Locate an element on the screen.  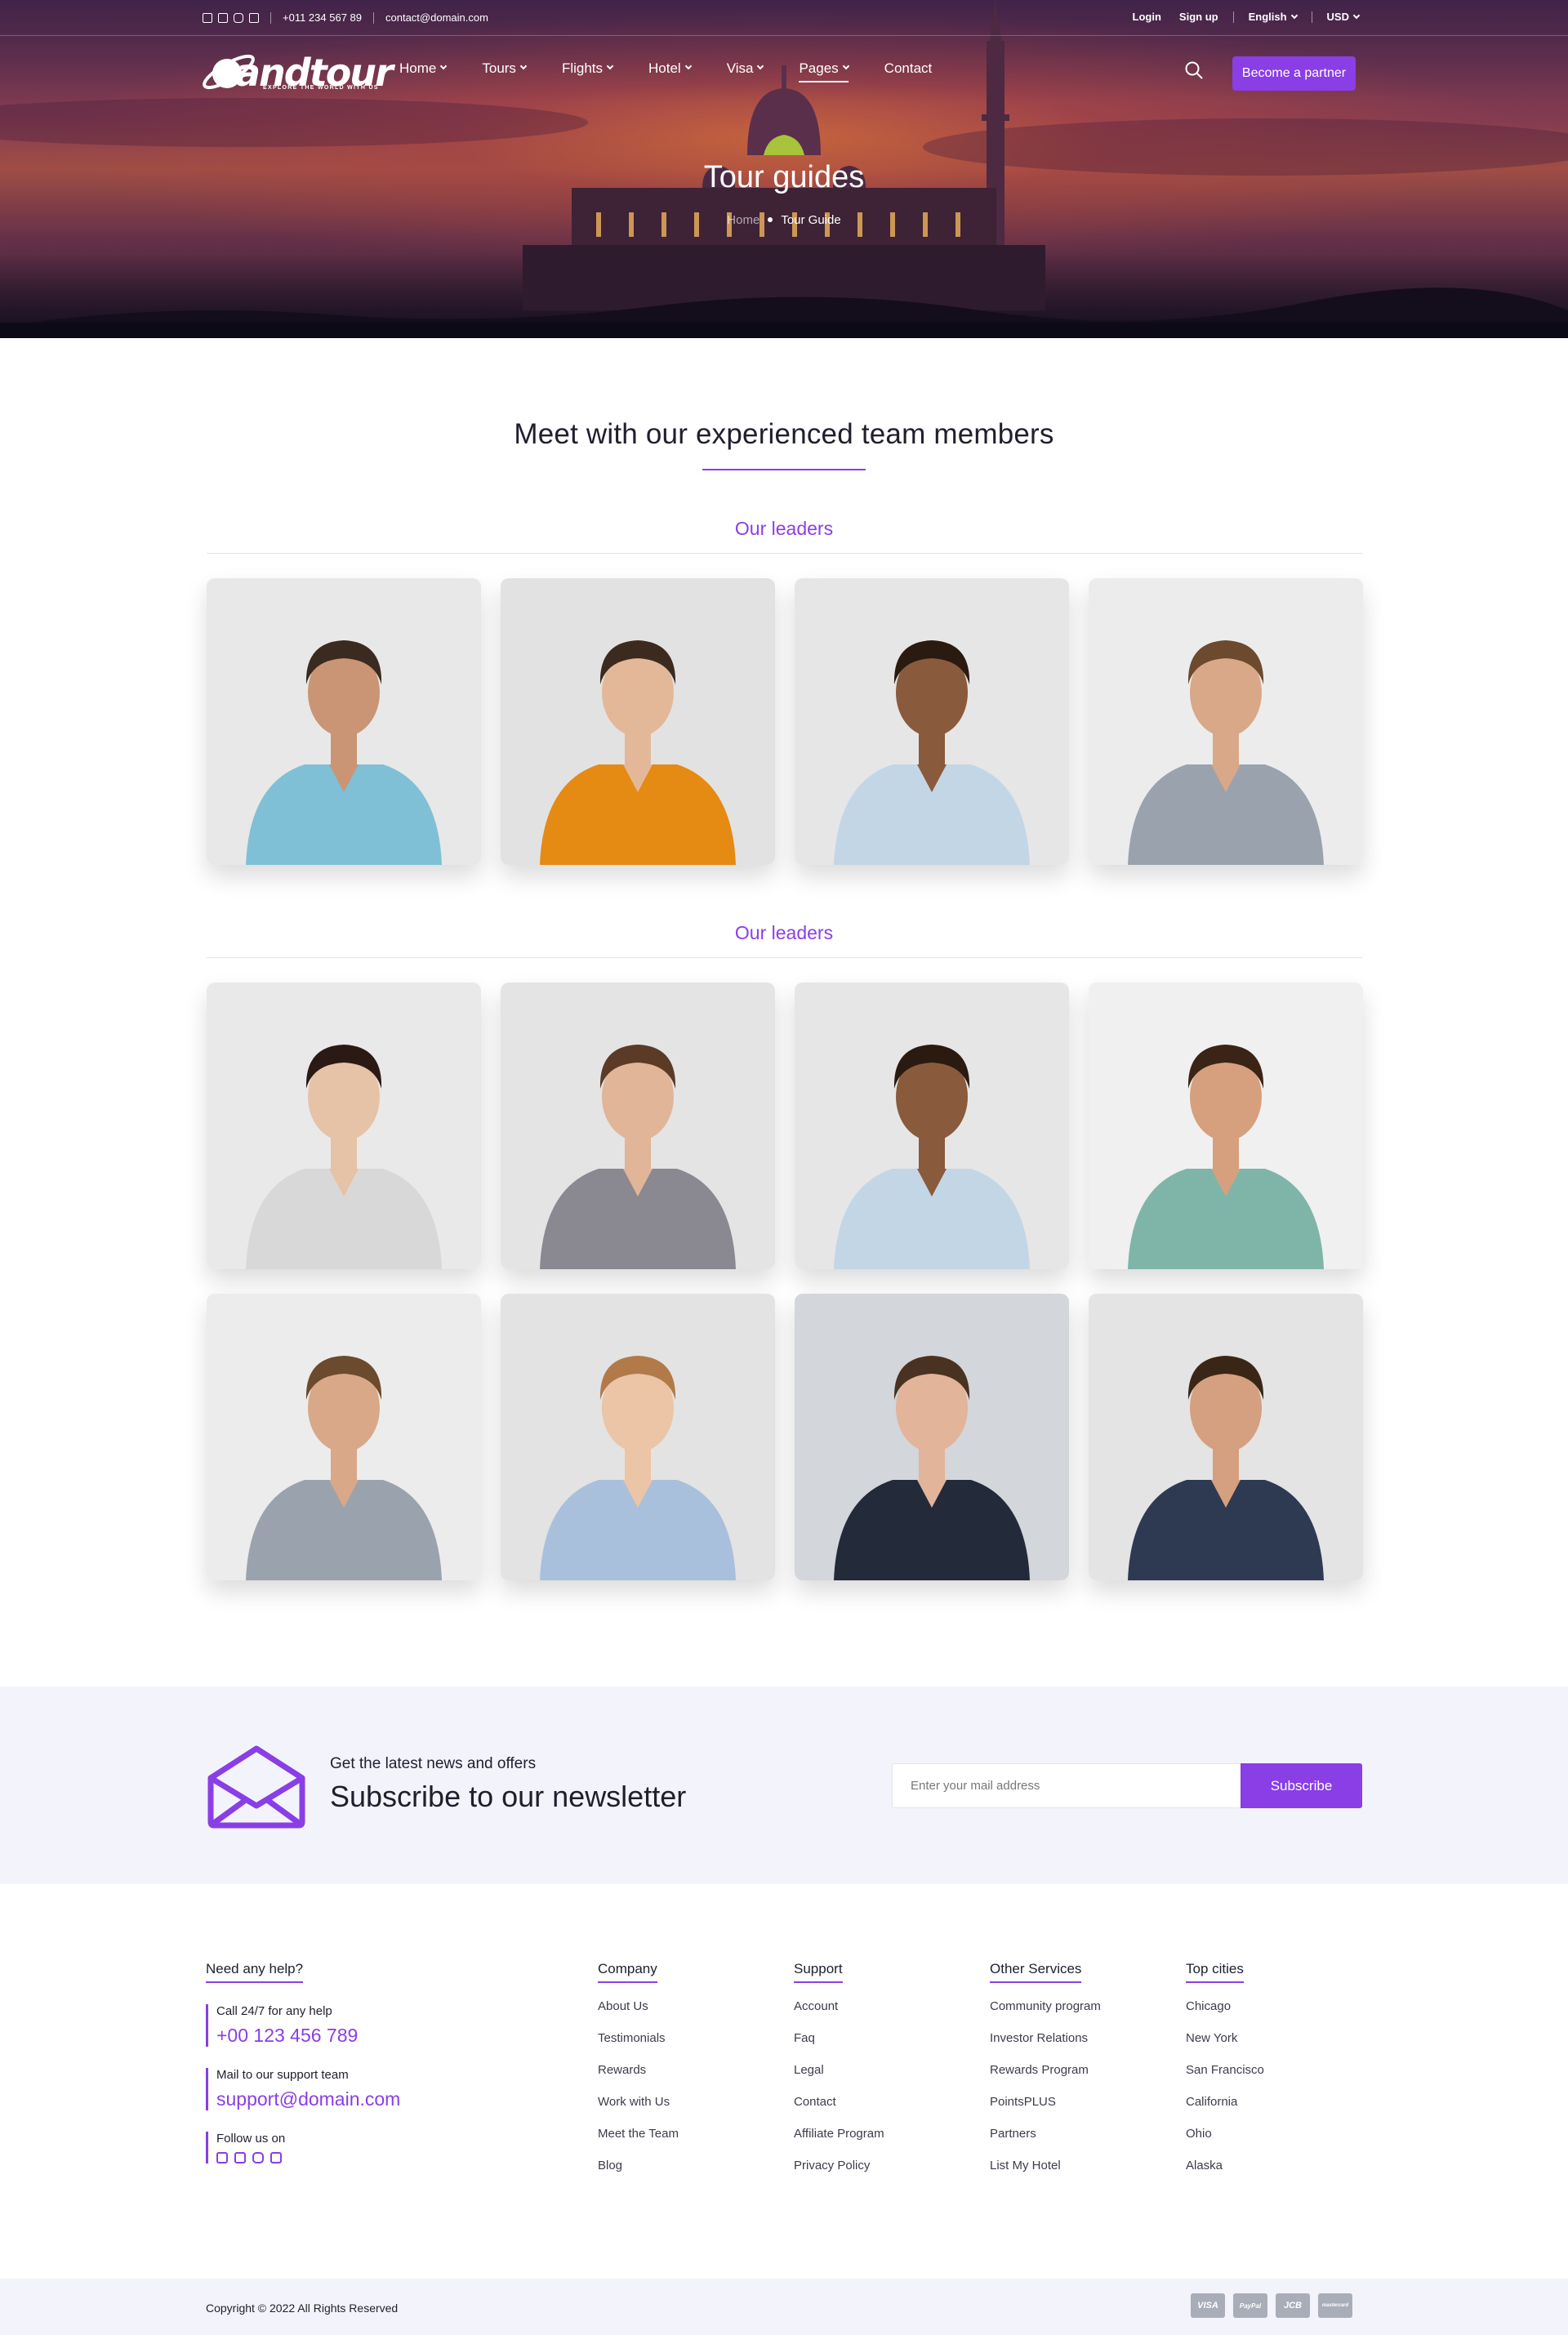
footer-link: Blog is located at coordinates (638, 2174).